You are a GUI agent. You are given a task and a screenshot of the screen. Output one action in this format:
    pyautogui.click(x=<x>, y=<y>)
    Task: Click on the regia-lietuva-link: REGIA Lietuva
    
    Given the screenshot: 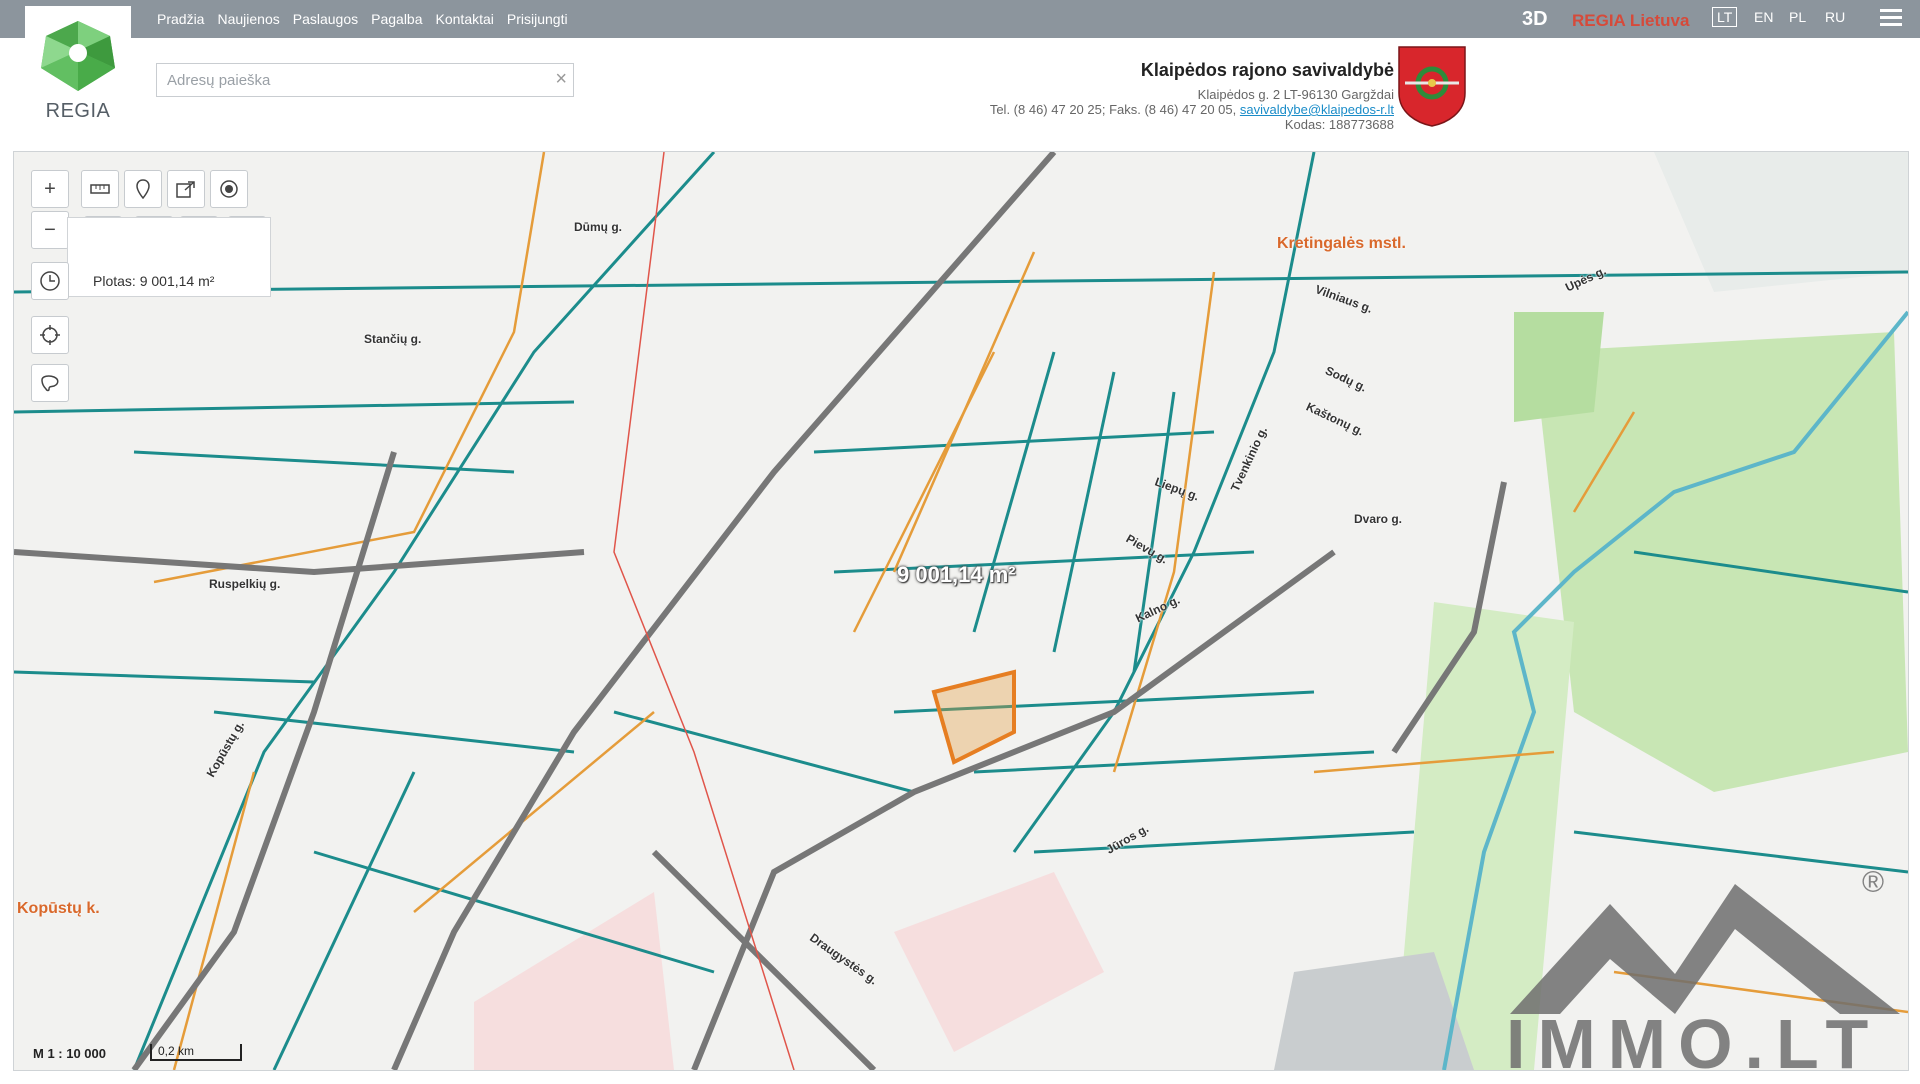 What is the action you would take?
    pyautogui.click(x=1630, y=21)
    